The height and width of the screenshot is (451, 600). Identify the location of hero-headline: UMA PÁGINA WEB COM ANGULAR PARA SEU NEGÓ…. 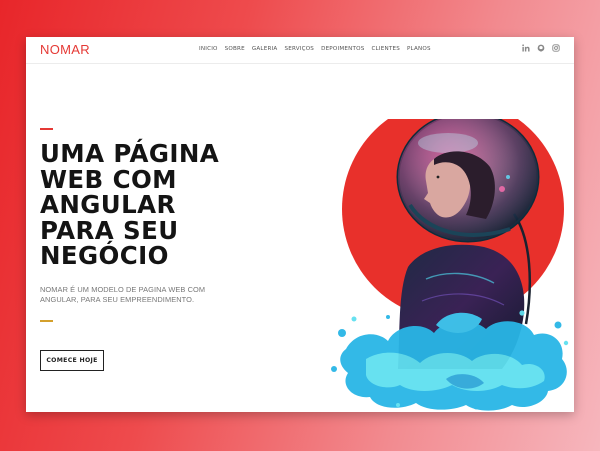
(160, 205).